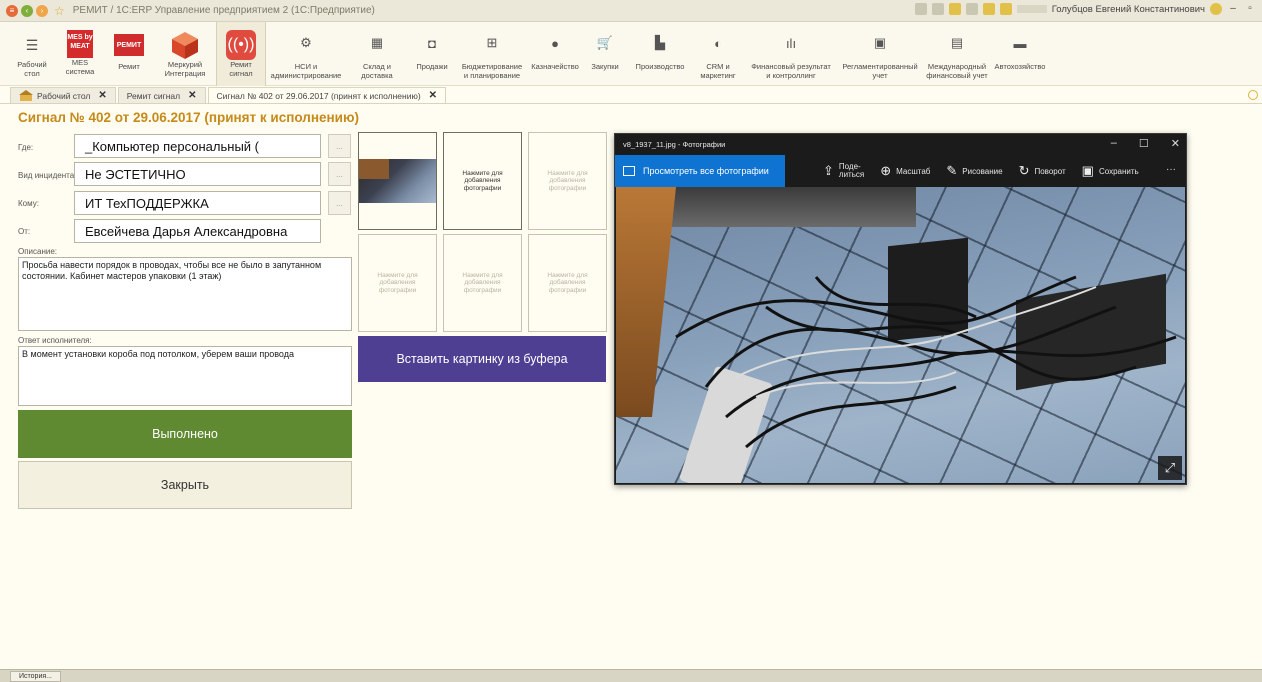  What do you see at coordinates (1128, 9) in the screenshot?
I see `user-name: Голубцов Евгений Константинович` at bounding box center [1128, 9].